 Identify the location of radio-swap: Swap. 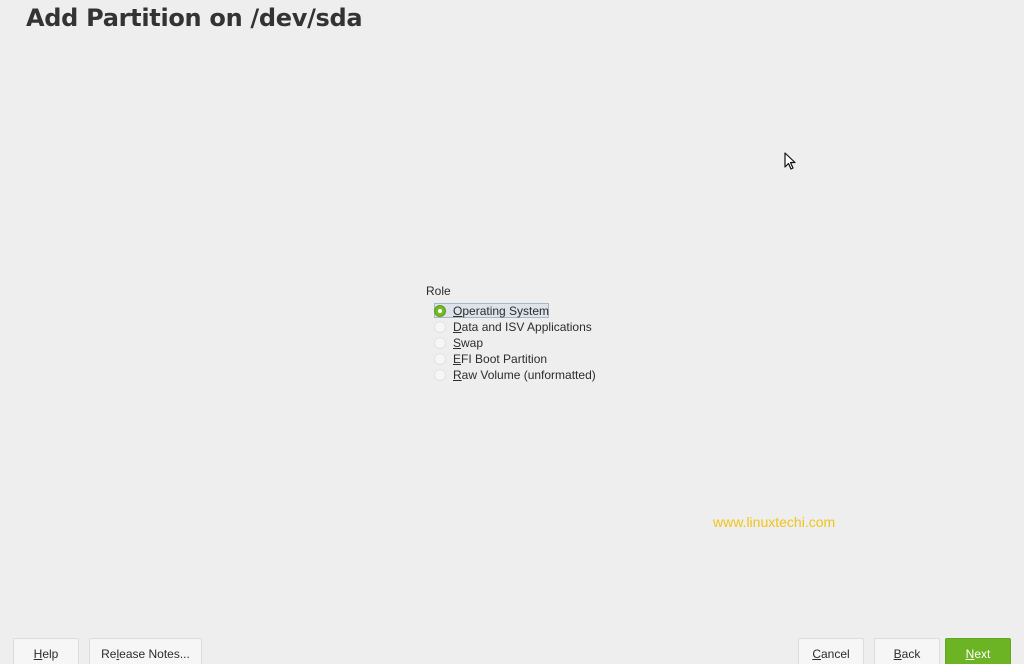
(454, 343).